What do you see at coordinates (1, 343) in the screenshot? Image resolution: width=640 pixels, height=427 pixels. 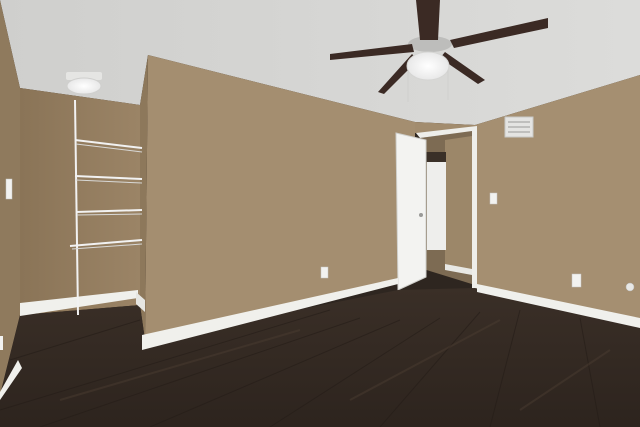 I see `wall-outlet-left` at bounding box center [1, 343].